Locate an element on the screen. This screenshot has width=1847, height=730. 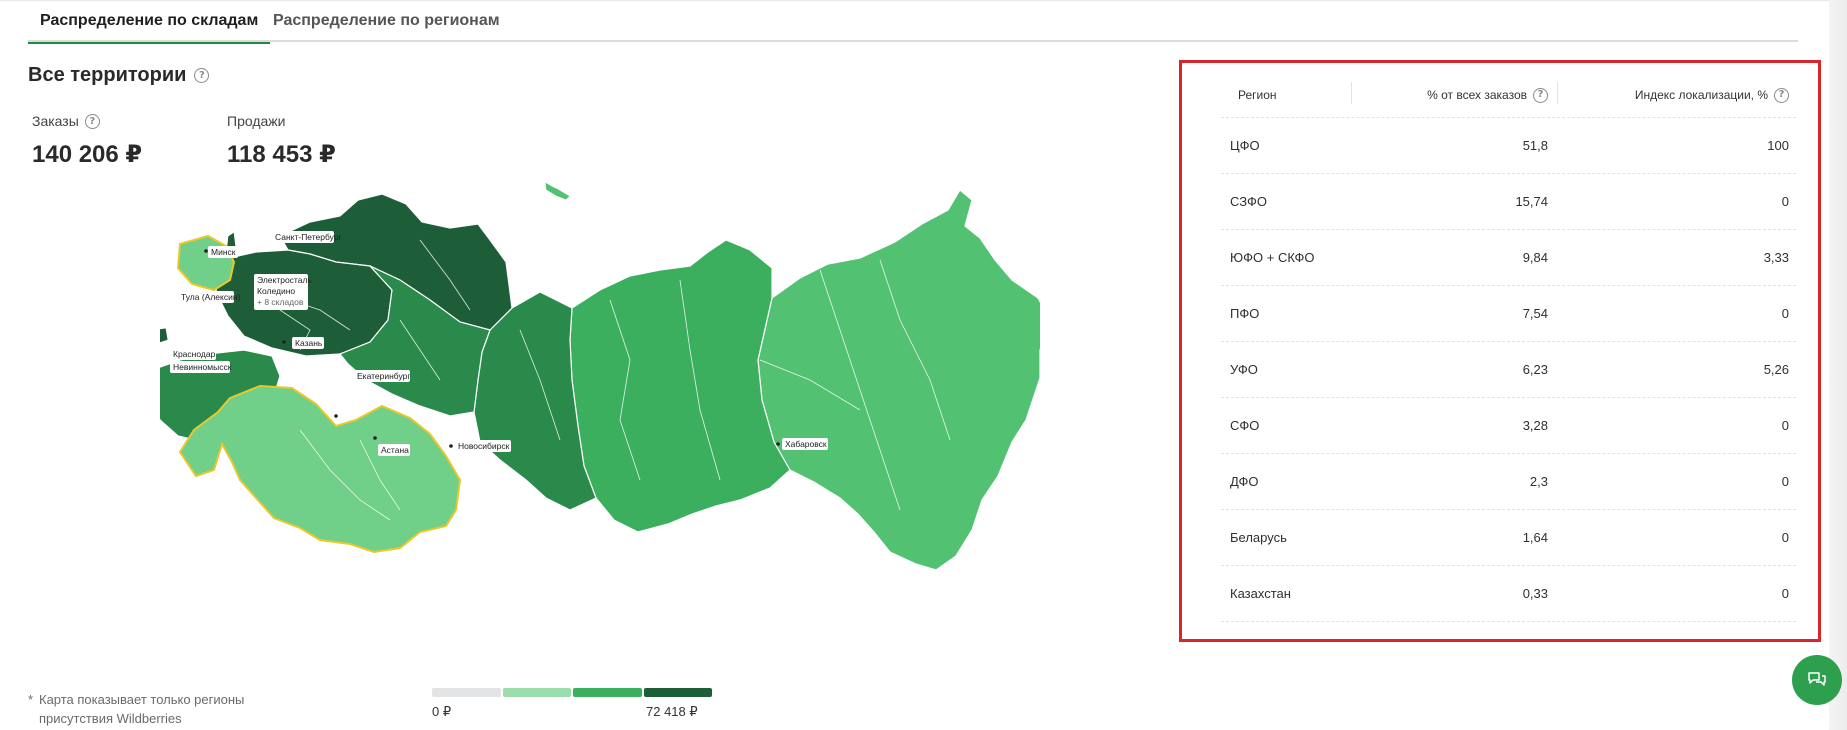
row-region: Беларусь is located at coordinates (1258, 537).